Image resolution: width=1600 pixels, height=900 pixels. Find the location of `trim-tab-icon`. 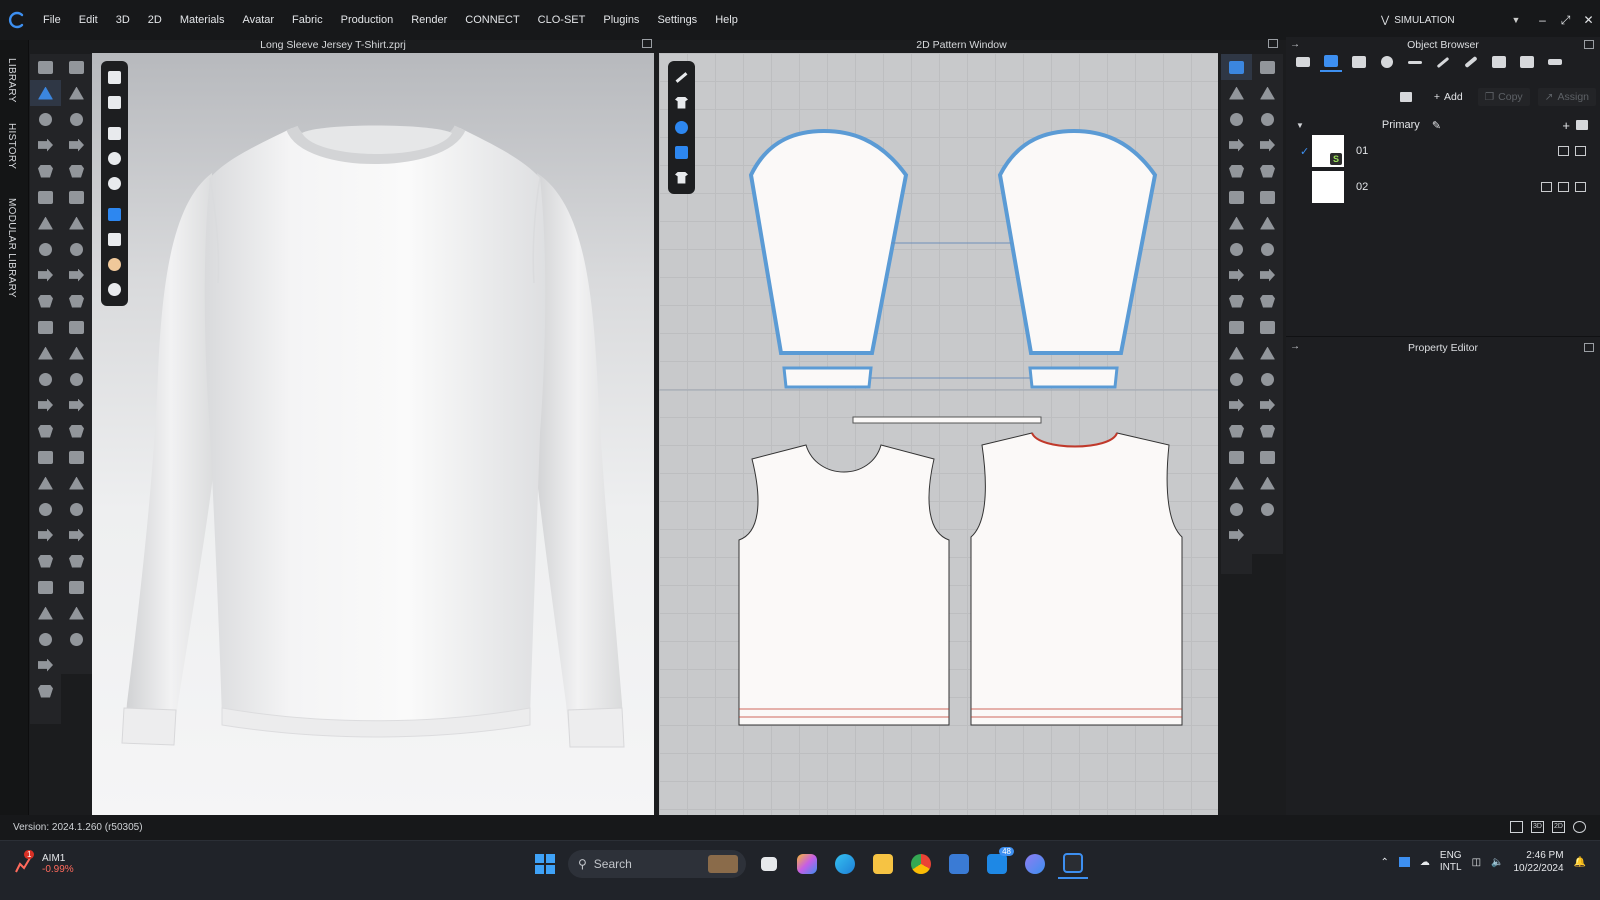

trim-tab-icon is located at coordinates (1499, 62).